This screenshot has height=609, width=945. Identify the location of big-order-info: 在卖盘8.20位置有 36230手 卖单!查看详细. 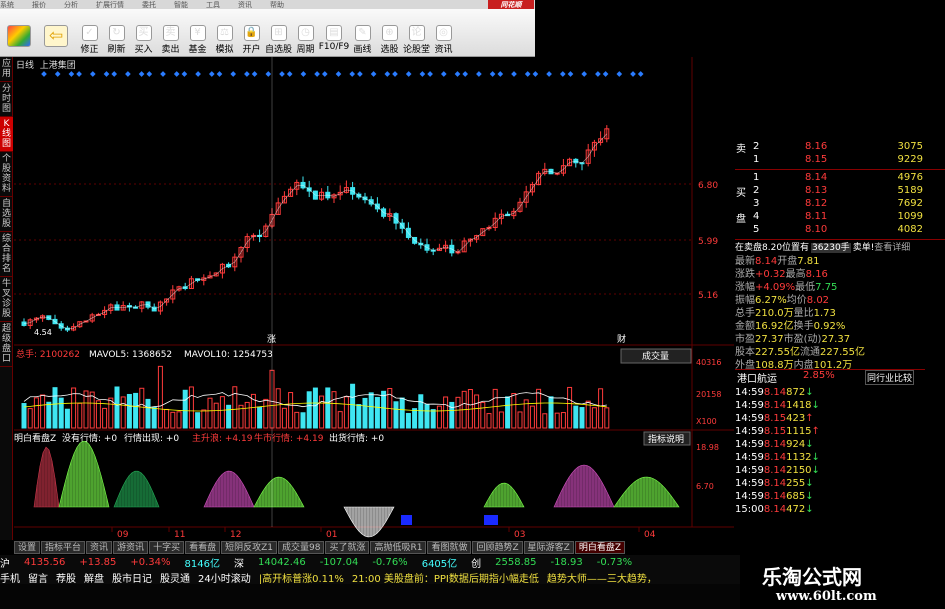
(840, 246).